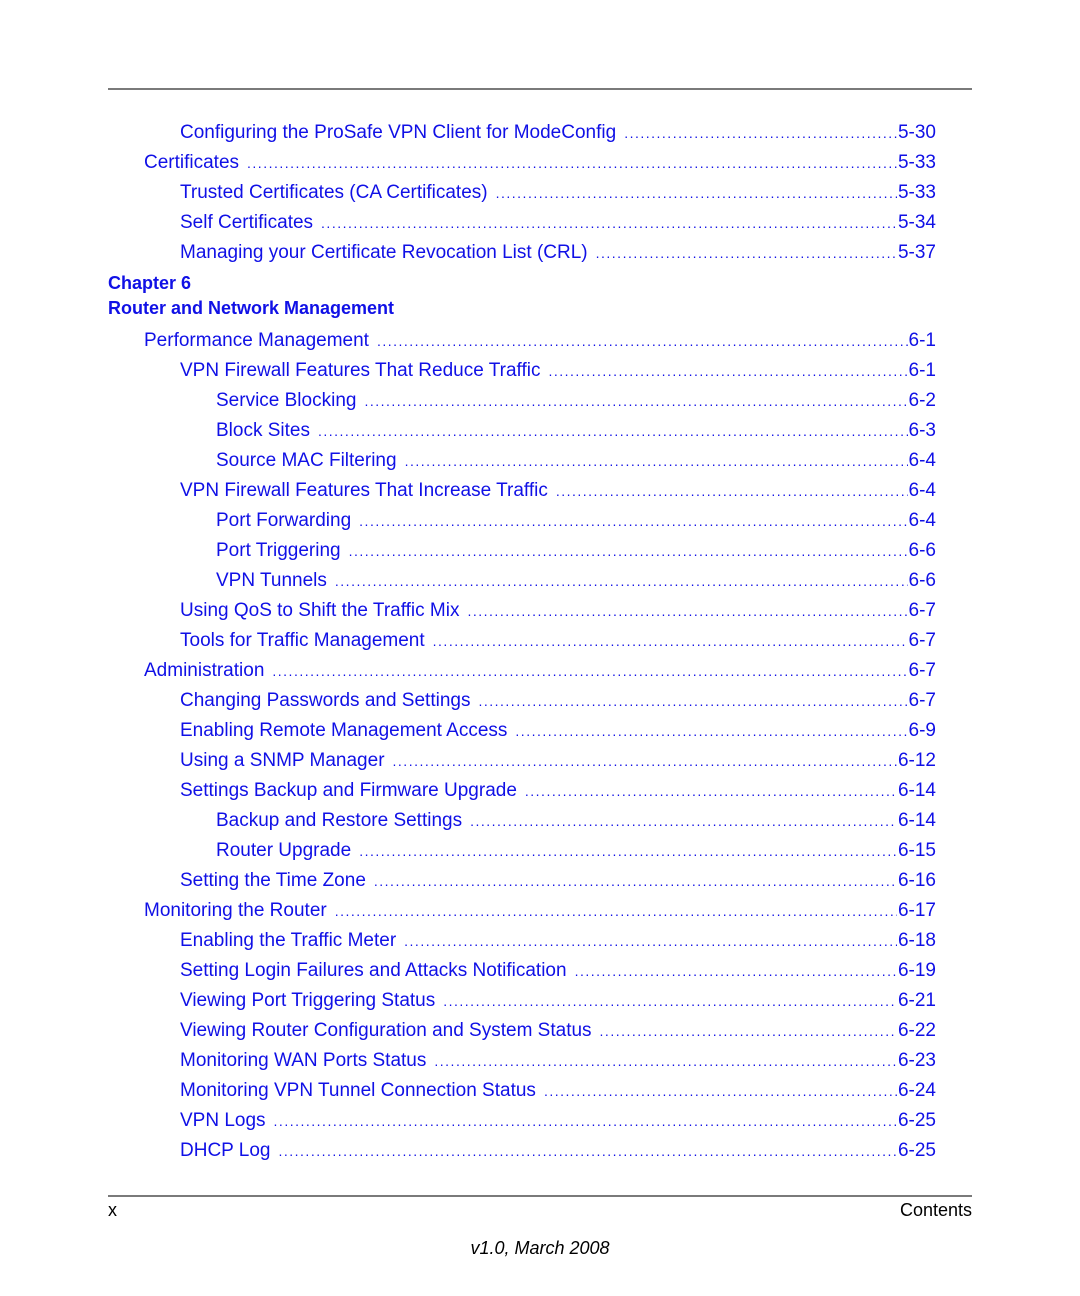 Image resolution: width=1080 pixels, height=1296 pixels. What do you see at coordinates (292, 941) in the screenshot?
I see `toc-entry-title: Enabling the Traffic Meter` at bounding box center [292, 941].